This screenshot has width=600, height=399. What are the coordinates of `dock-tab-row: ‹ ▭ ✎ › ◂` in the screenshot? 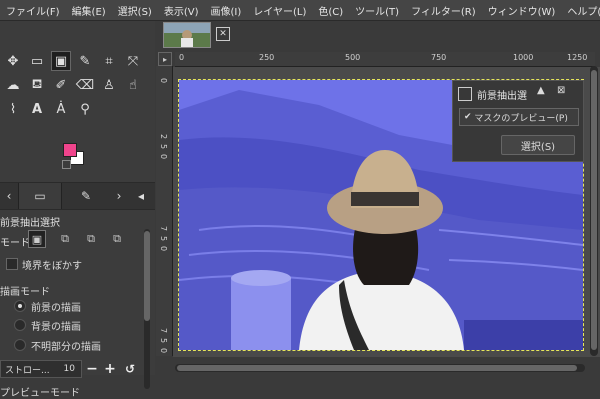 It's located at (77, 196).